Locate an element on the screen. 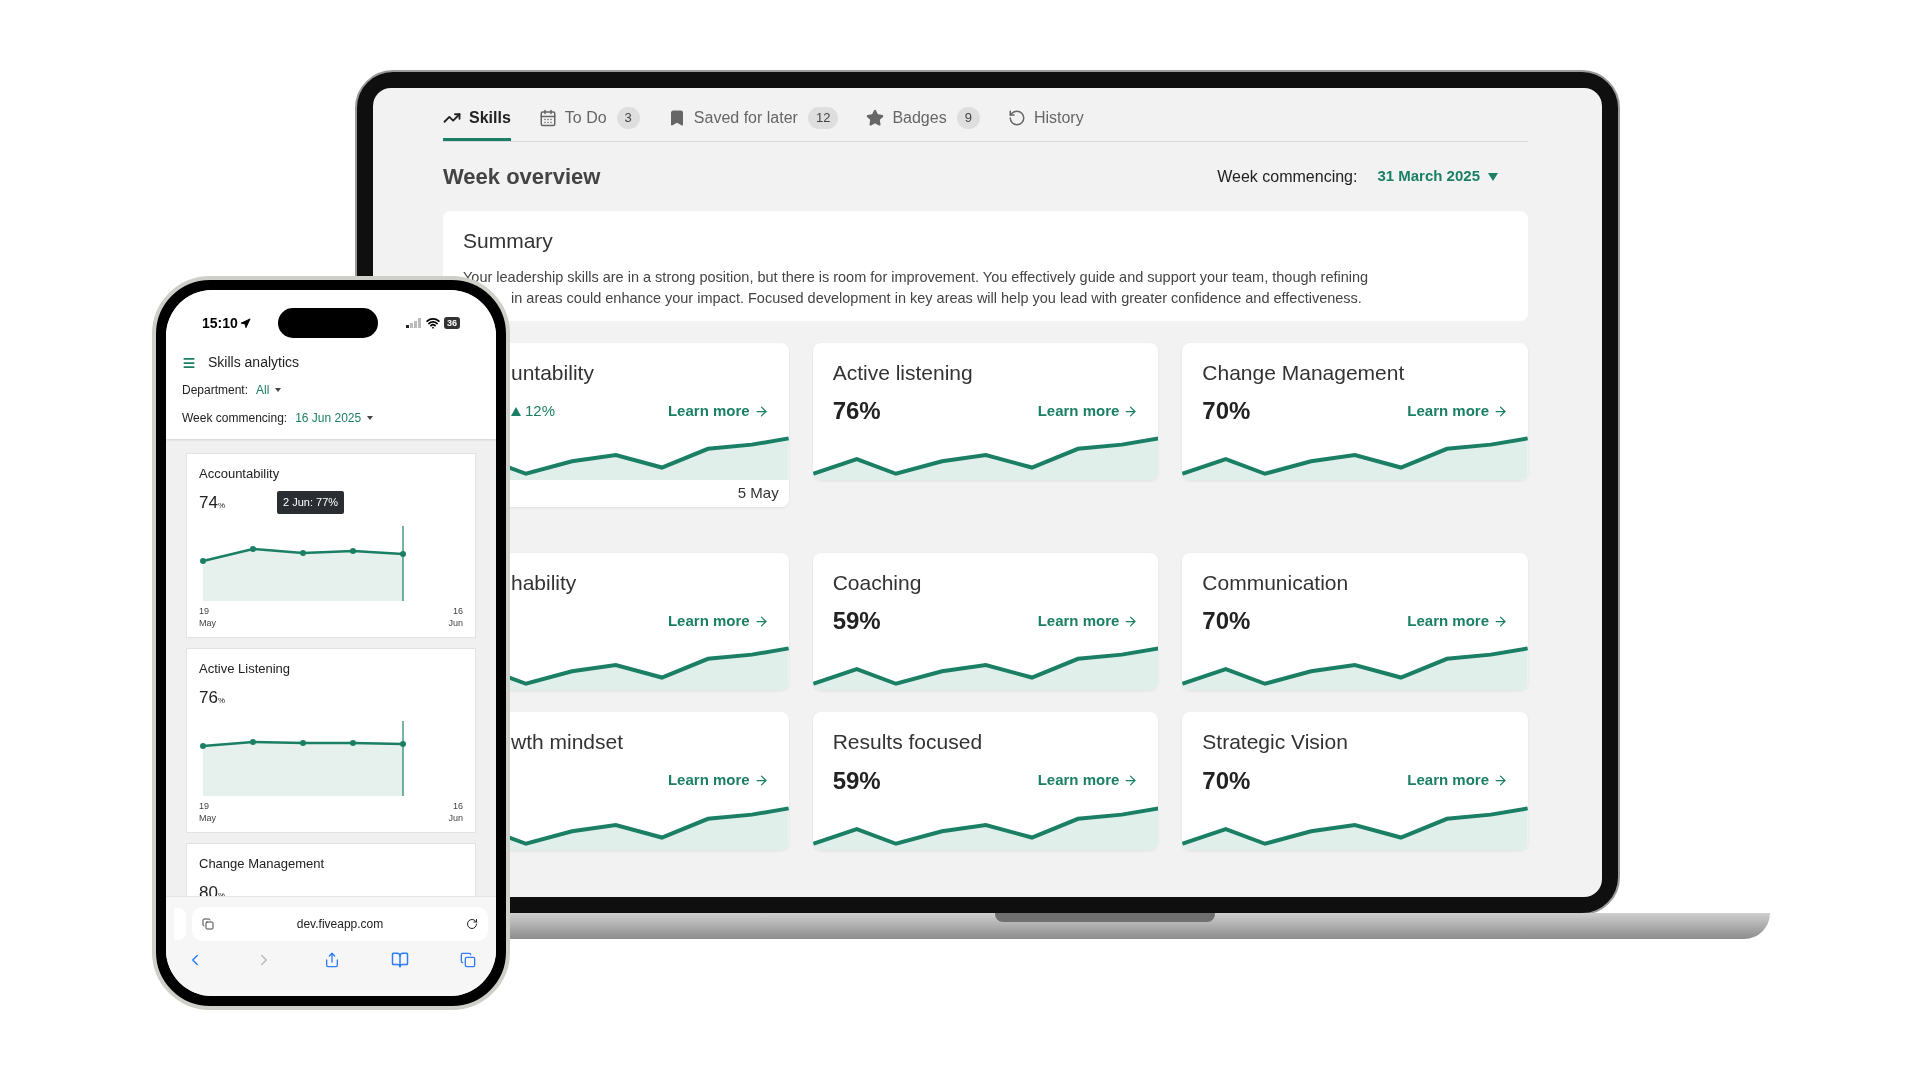  caret-icon is located at coordinates (1493, 176).